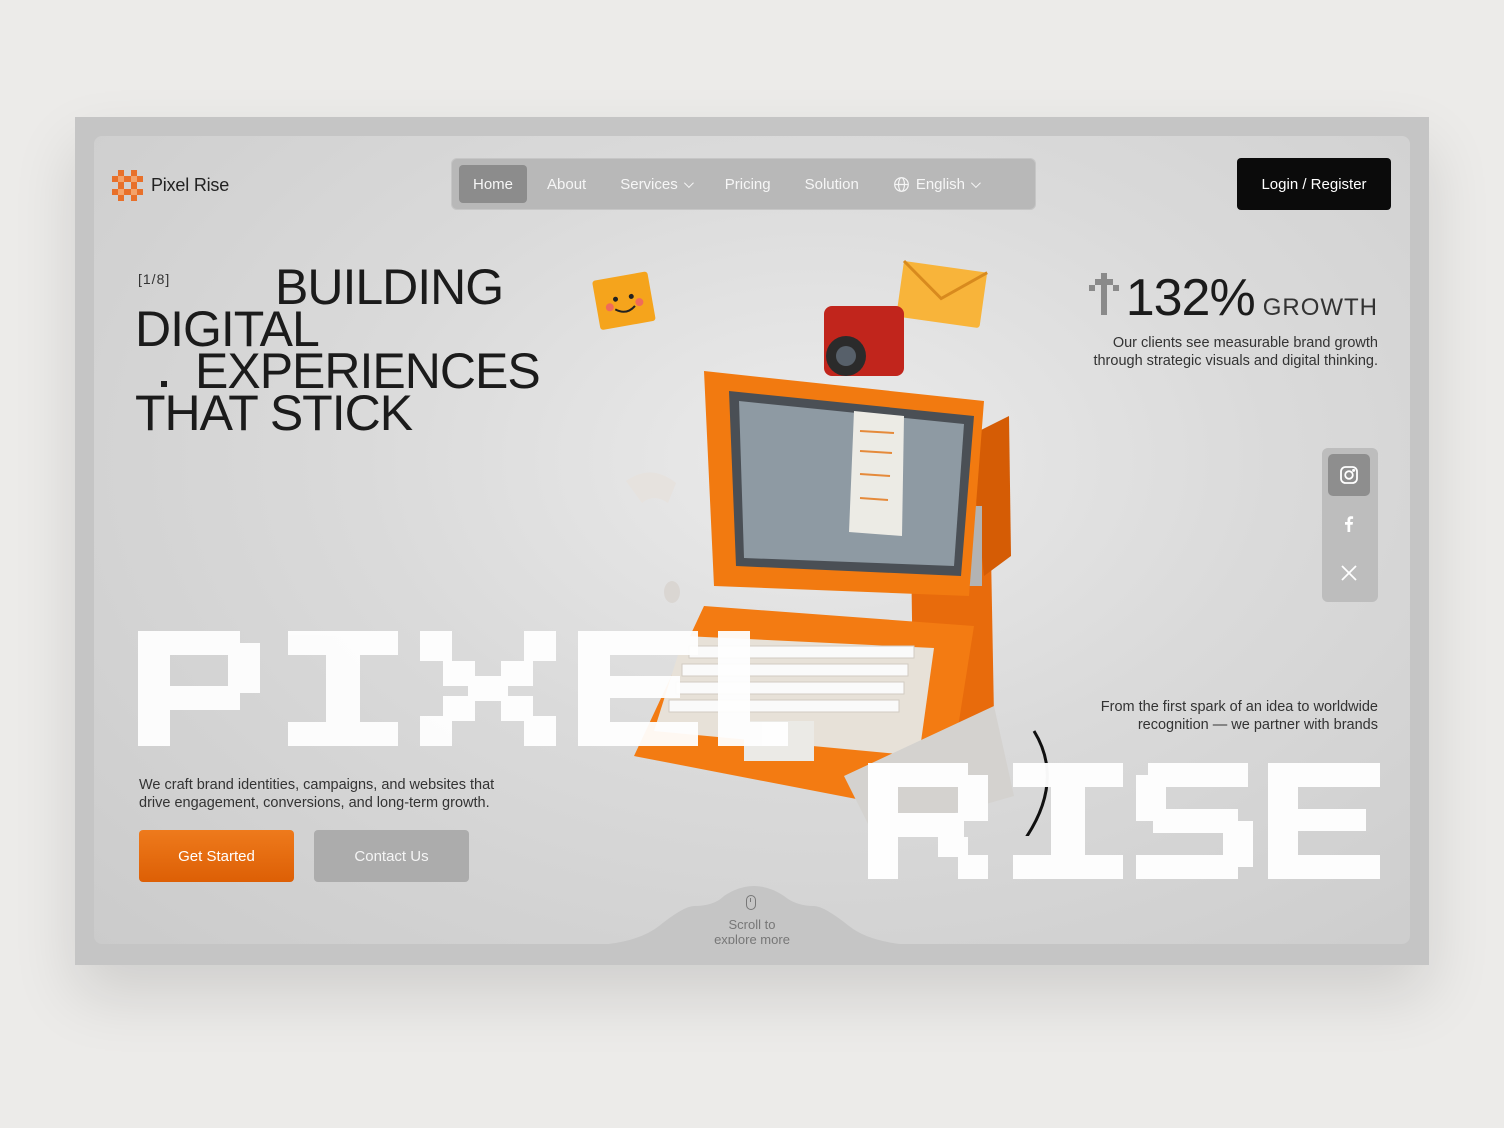  I want to click on nav-item-pricing: Pricing, so click(748, 184).